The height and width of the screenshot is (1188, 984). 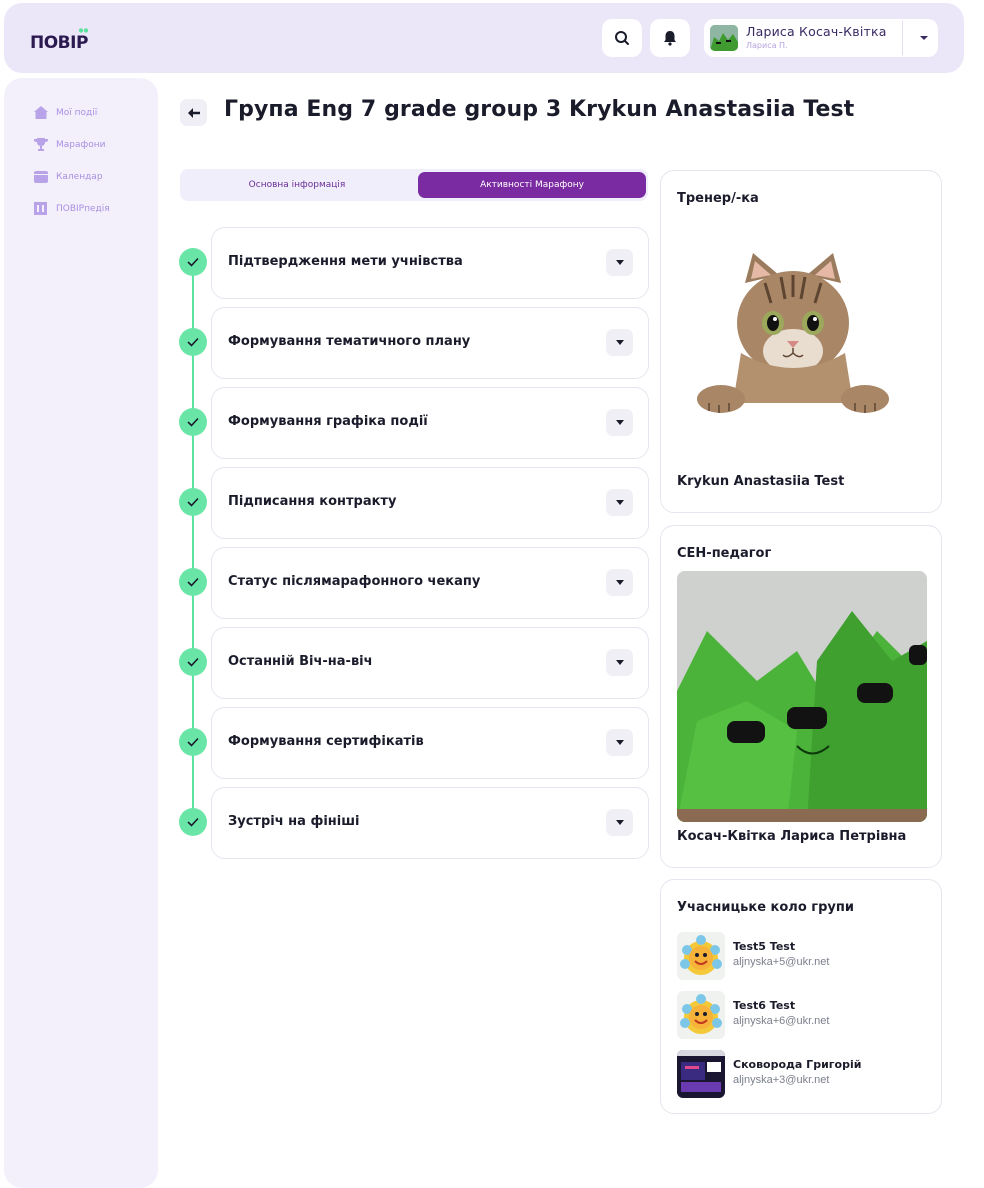 I want to click on trainer-card: Тренер/-ка Krykun Anastasiia Test, so click(x=801, y=341).